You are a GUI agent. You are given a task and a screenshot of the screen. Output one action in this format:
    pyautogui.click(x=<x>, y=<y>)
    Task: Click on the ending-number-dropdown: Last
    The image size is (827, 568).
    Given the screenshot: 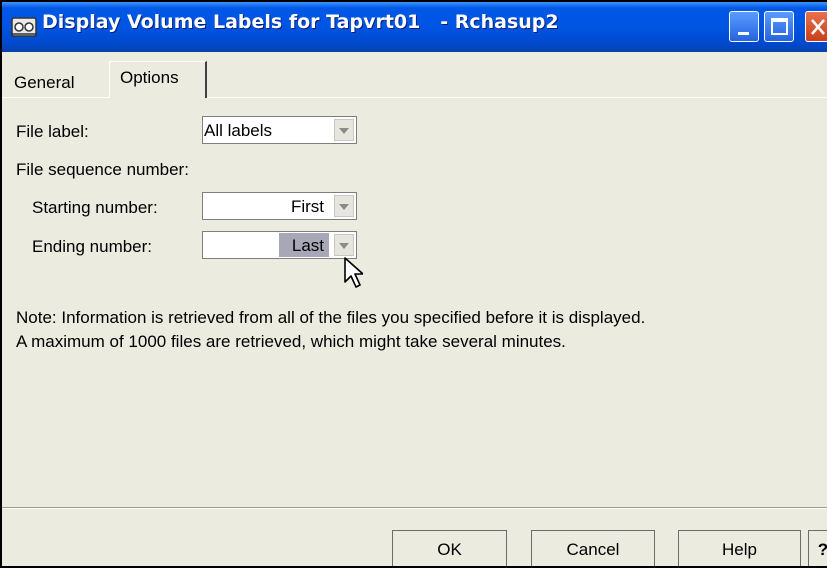 What is the action you would take?
    pyautogui.click(x=279, y=245)
    